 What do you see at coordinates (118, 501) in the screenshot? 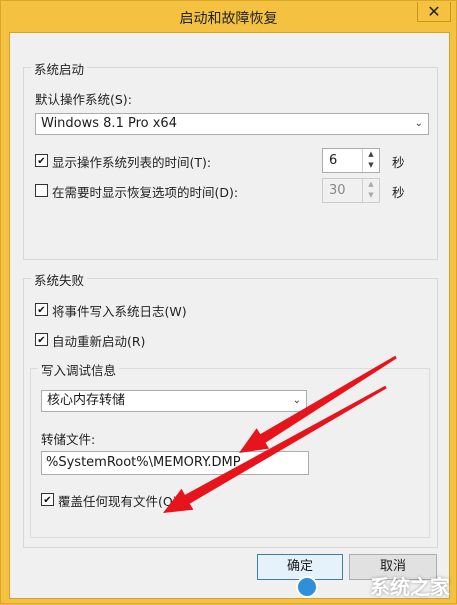
I see `overwrite-file-label: 覆盖任何现有文件(O)` at bounding box center [118, 501].